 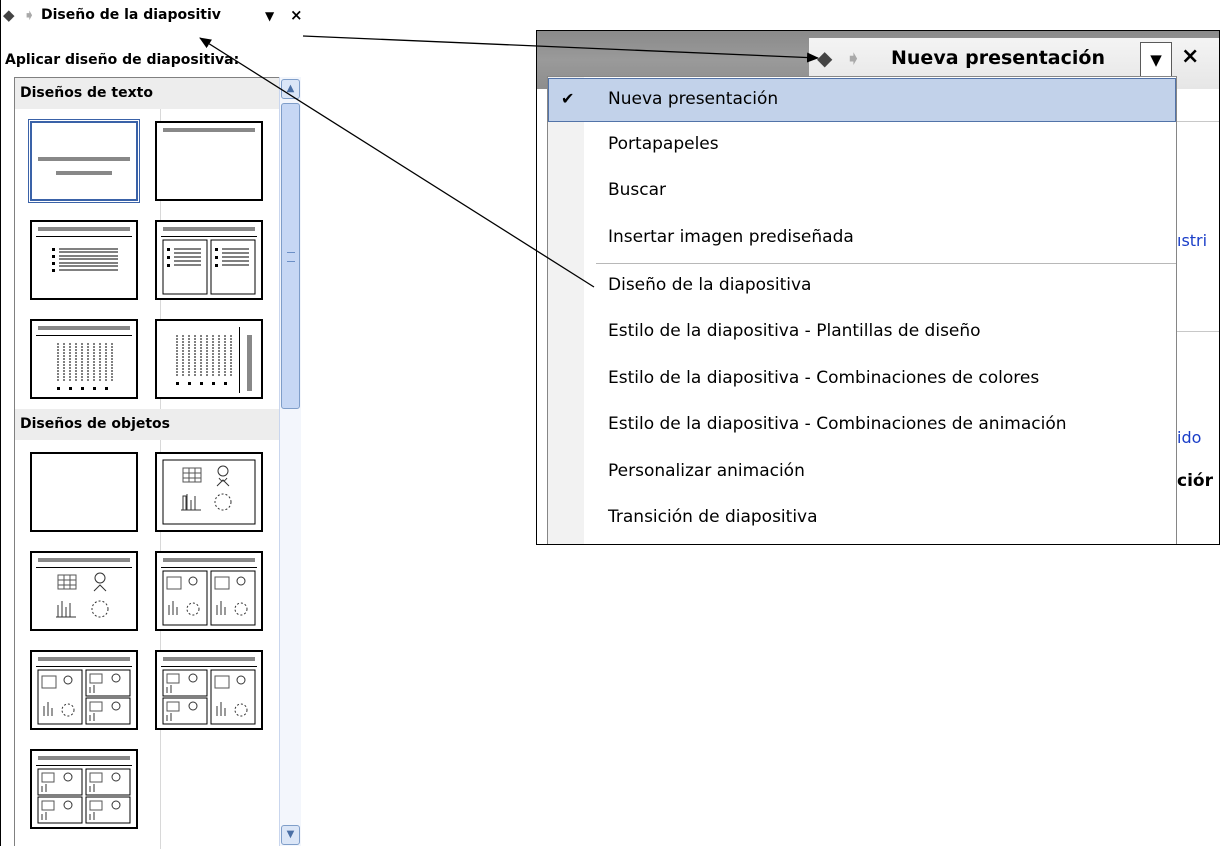 What do you see at coordinates (560, 49) in the screenshot?
I see `arrow-to-popup-title` at bounding box center [560, 49].